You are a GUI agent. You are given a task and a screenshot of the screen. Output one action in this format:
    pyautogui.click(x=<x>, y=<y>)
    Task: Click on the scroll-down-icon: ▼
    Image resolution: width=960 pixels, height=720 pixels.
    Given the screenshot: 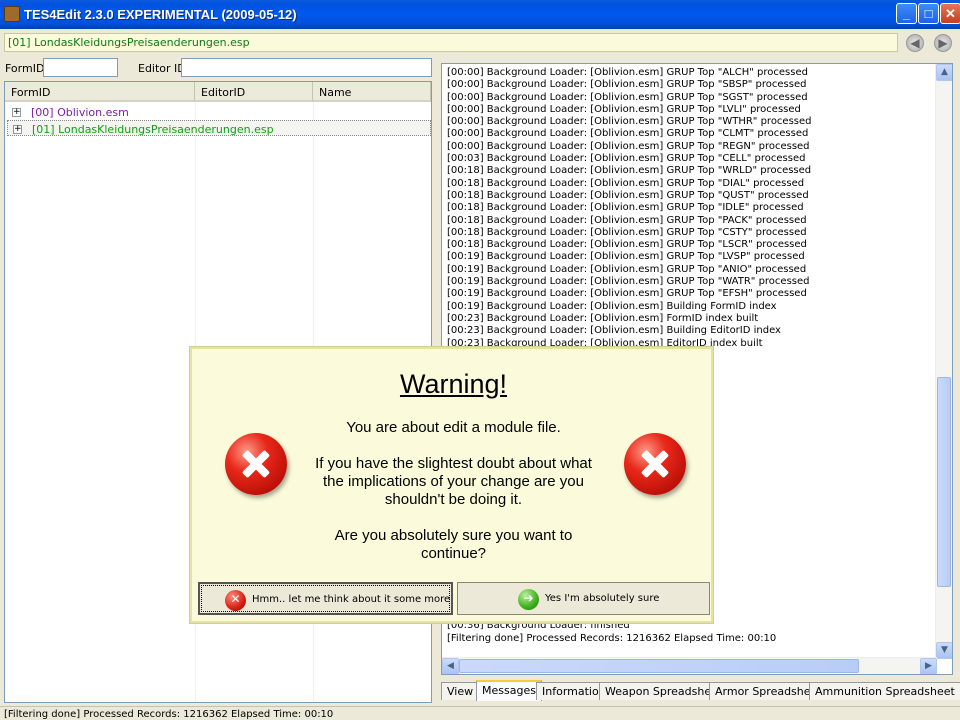 What is the action you would take?
    pyautogui.click(x=944, y=650)
    